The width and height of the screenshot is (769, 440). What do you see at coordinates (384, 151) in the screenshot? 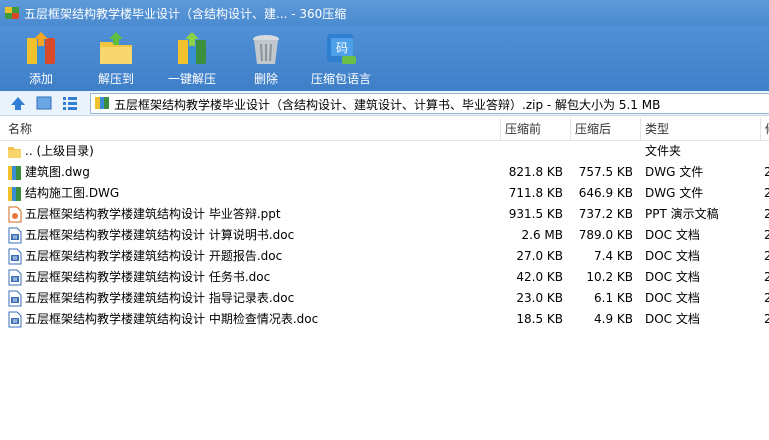
I see `file-row: .. (上级目录) 文件夹` at bounding box center [384, 151].